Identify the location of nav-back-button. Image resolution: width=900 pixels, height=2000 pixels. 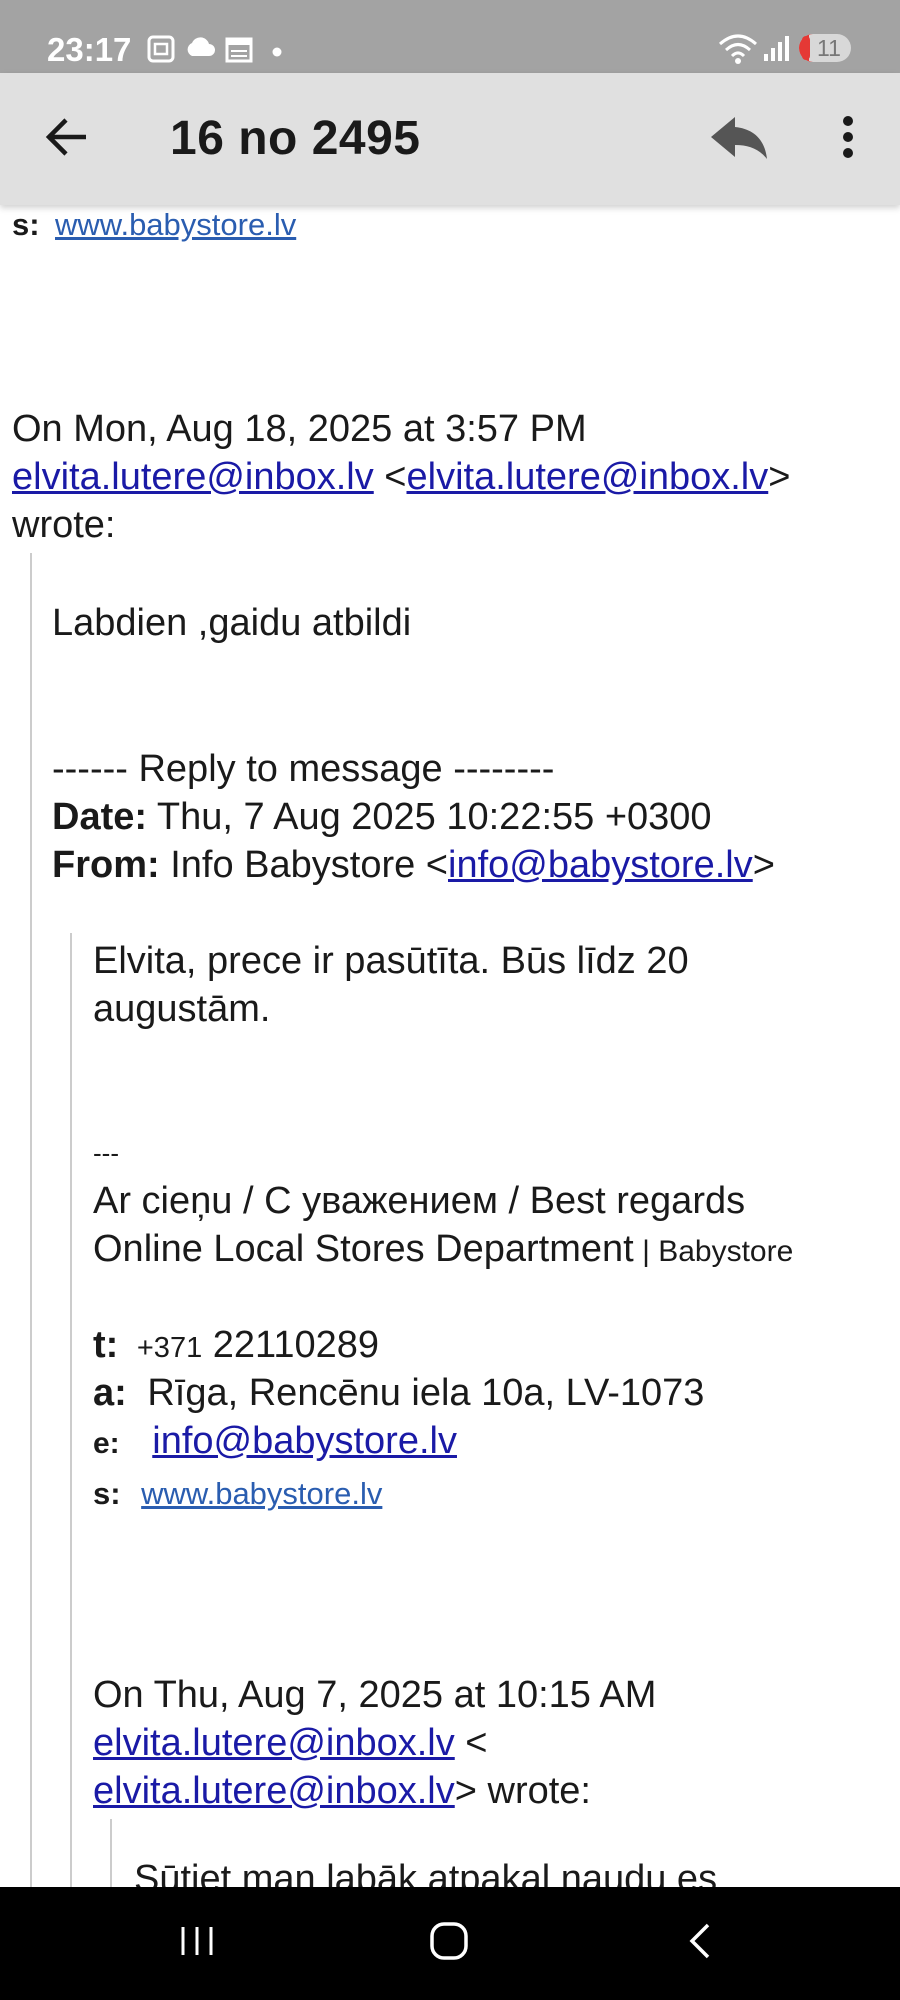
(700, 1943).